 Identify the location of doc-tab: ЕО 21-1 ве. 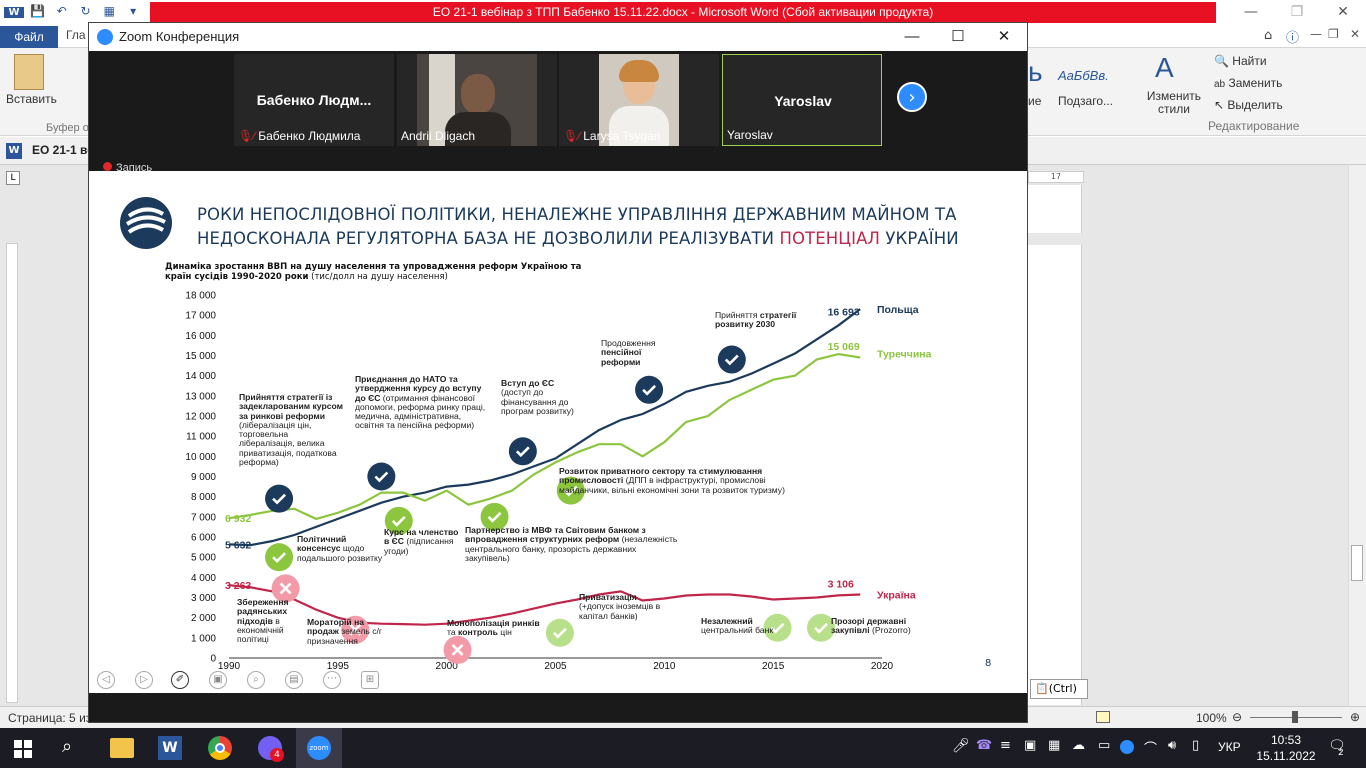
(63, 150).